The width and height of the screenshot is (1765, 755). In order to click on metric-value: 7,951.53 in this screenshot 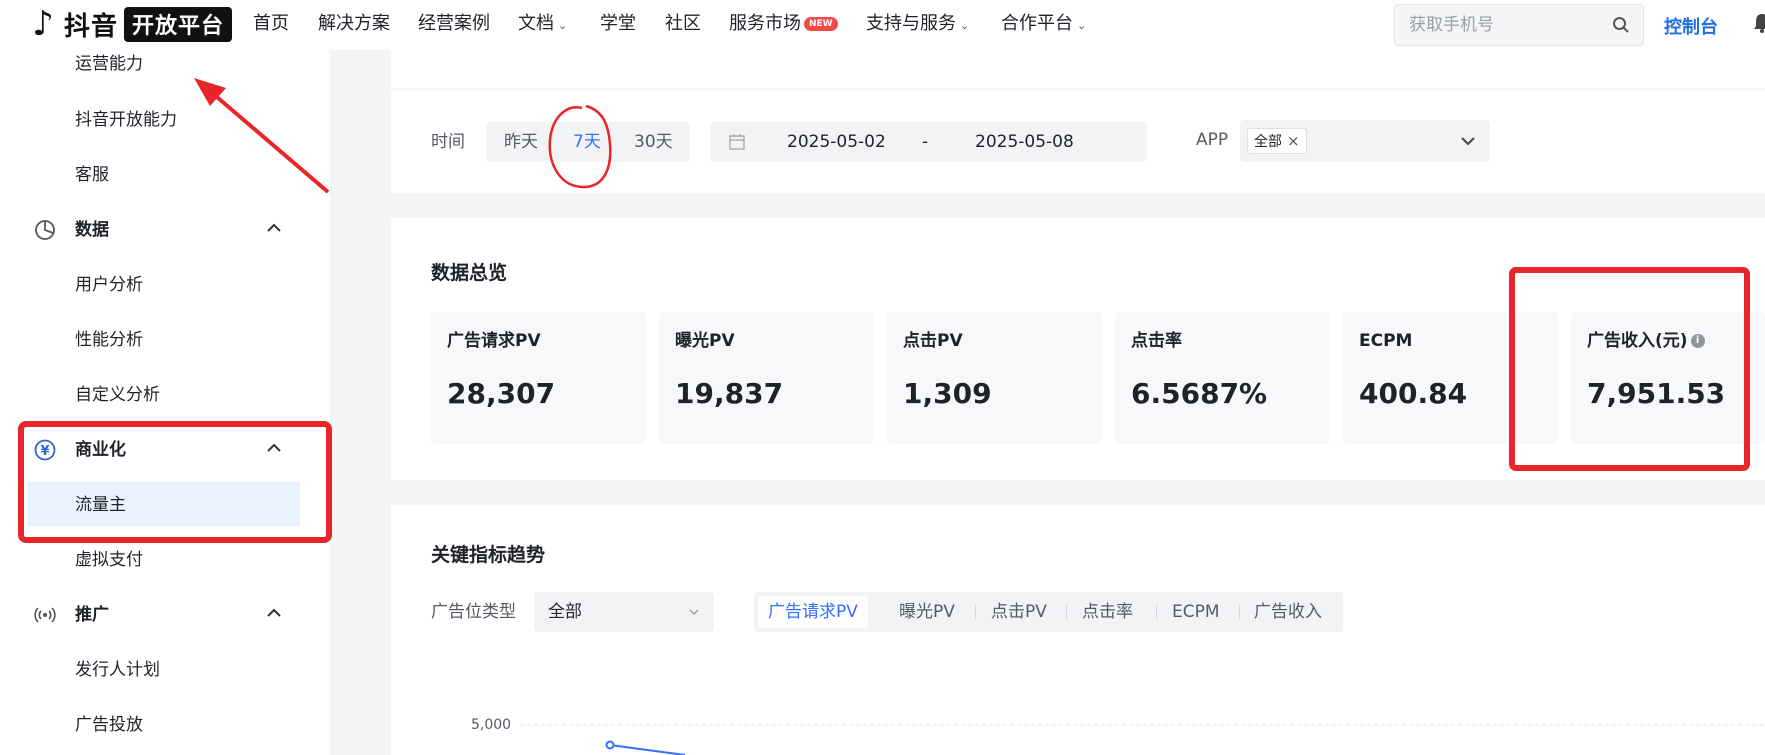, I will do `click(1656, 393)`.